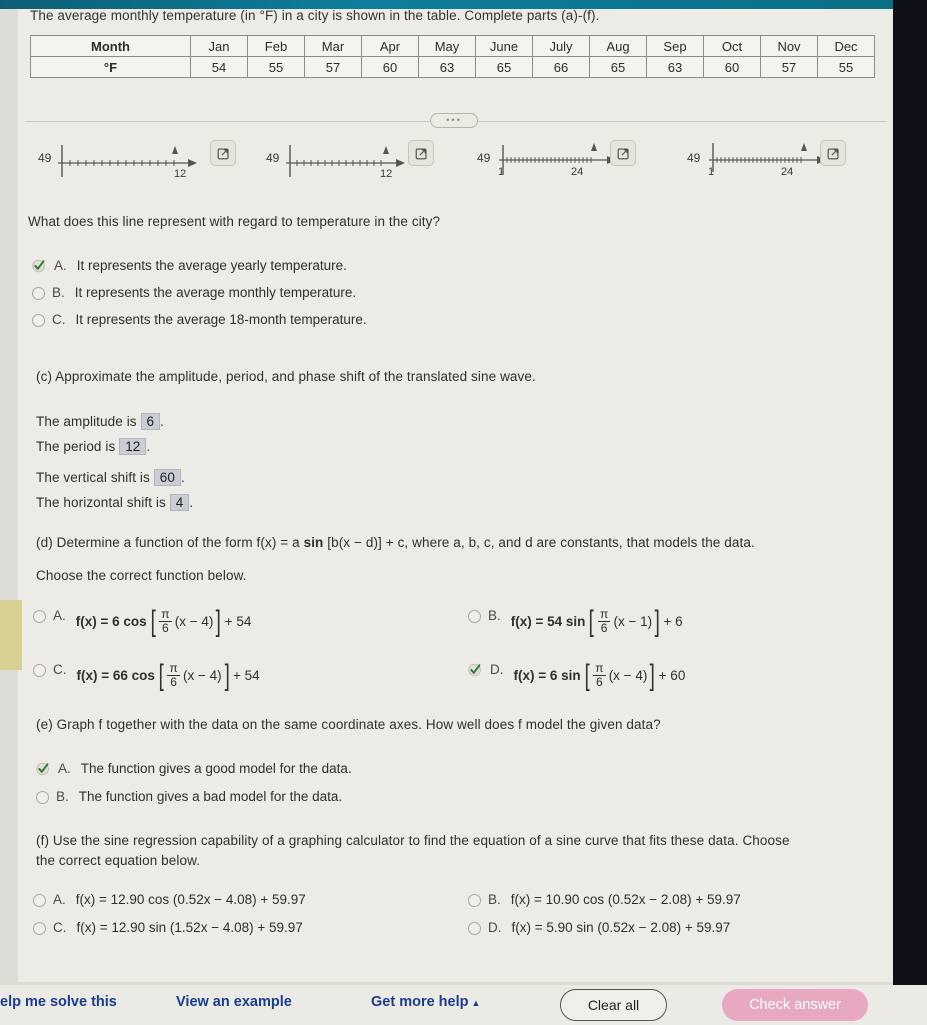 The image size is (927, 1025). I want to click on table-cell-temp: 66, so click(561, 67).